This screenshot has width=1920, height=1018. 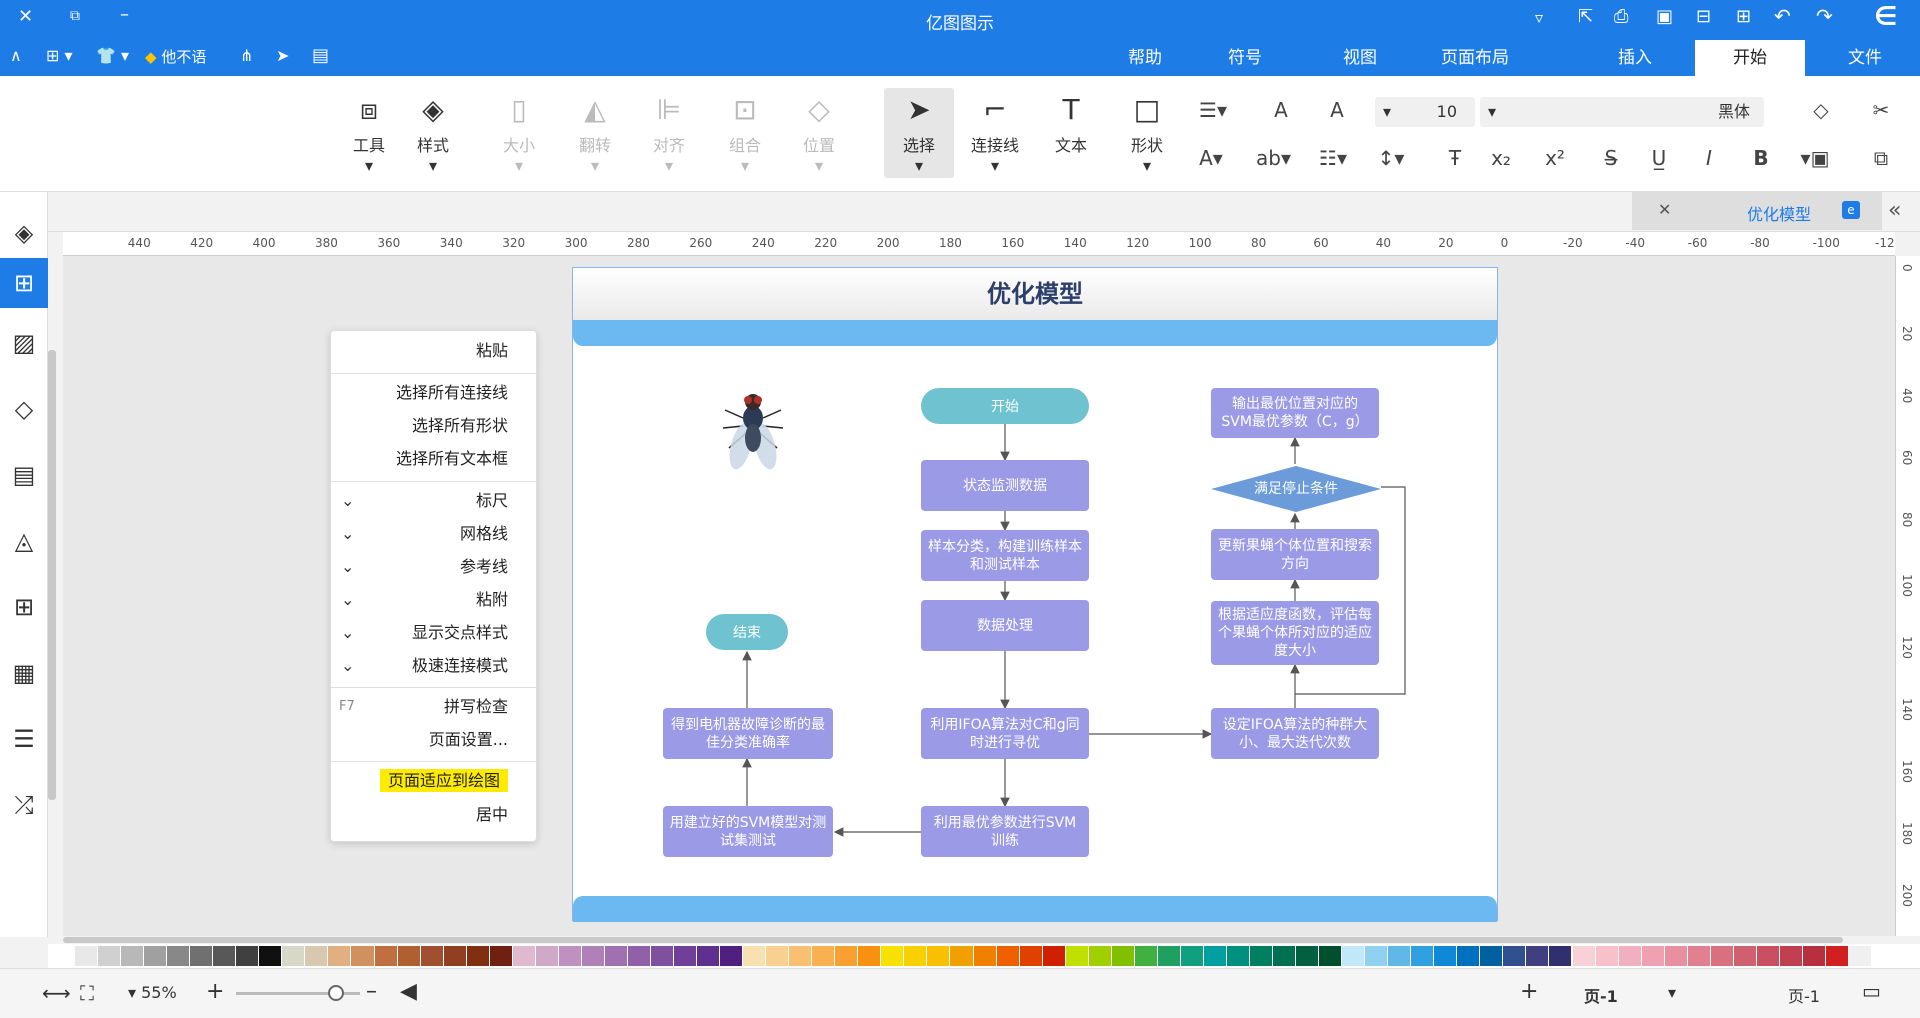 What do you see at coordinates (1703, 16) in the screenshot?
I see `open-icon: ⊟` at bounding box center [1703, 16].